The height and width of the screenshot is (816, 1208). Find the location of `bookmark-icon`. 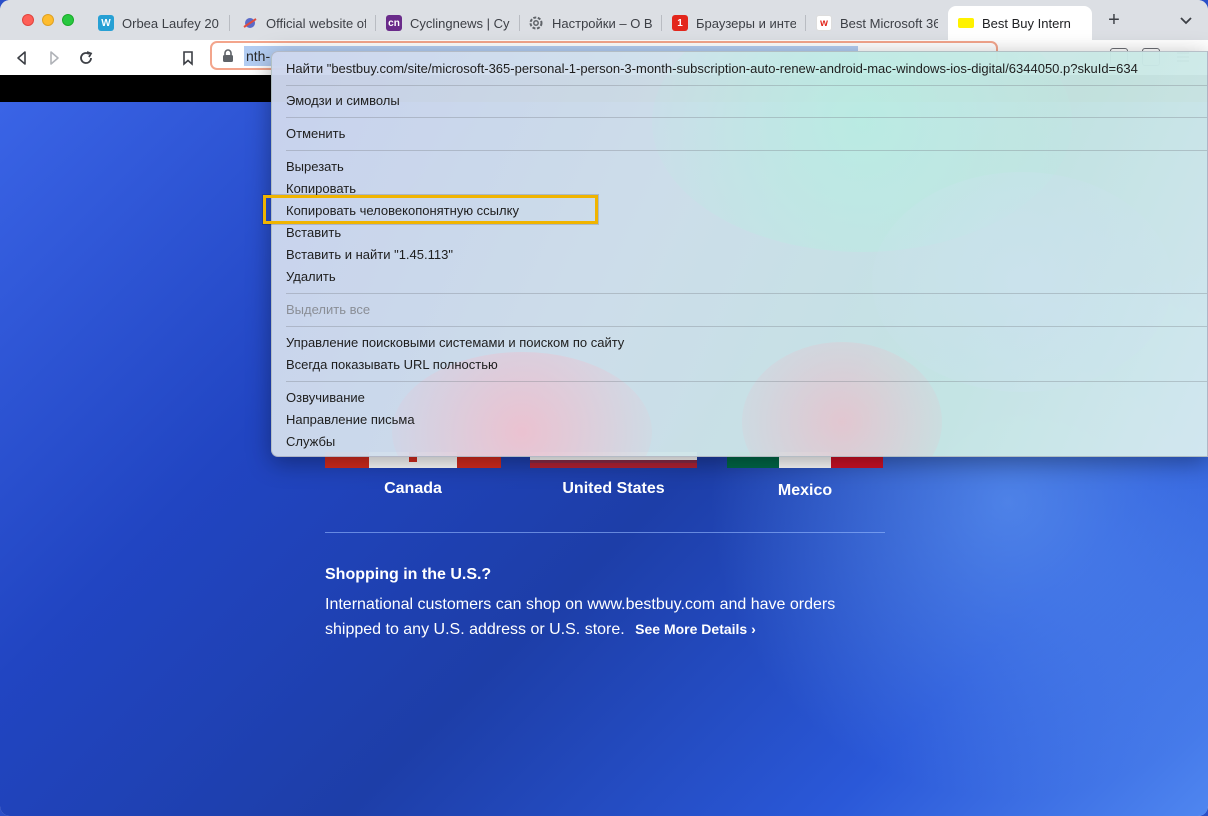

bookmark-icon is located at coordinates (188, 58).